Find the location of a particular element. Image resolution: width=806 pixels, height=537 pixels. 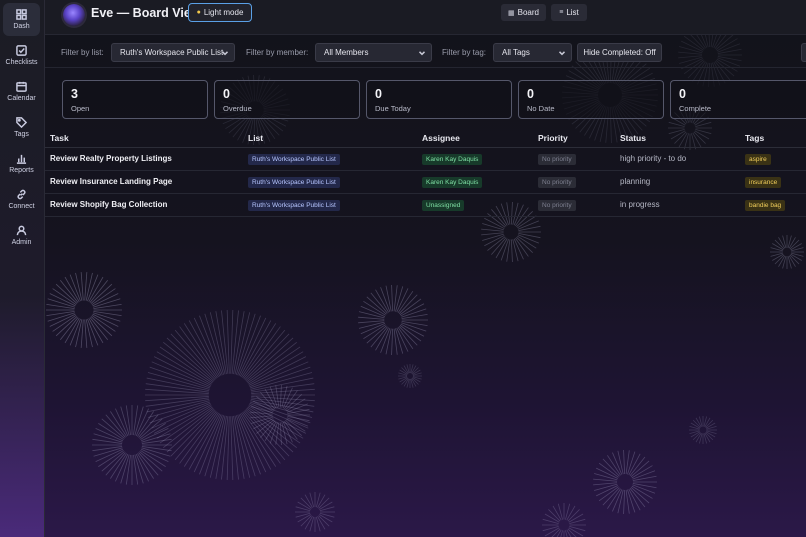

task-title: Review Shopify Bag Collection is located at coordinates (108, 204).